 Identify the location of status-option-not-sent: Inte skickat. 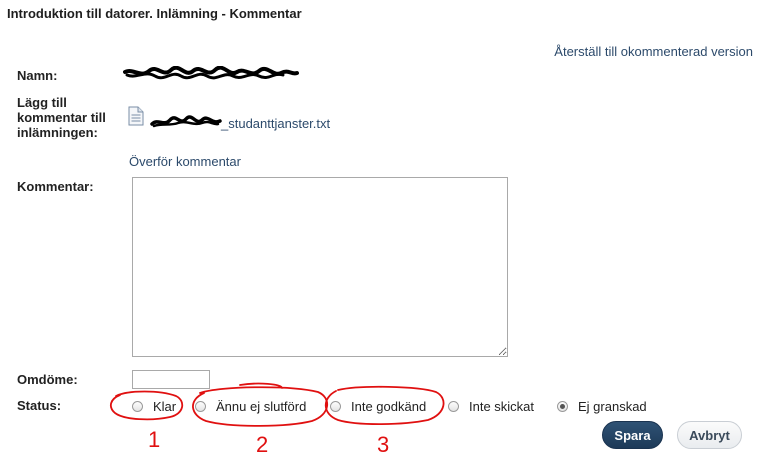
(491, 406).